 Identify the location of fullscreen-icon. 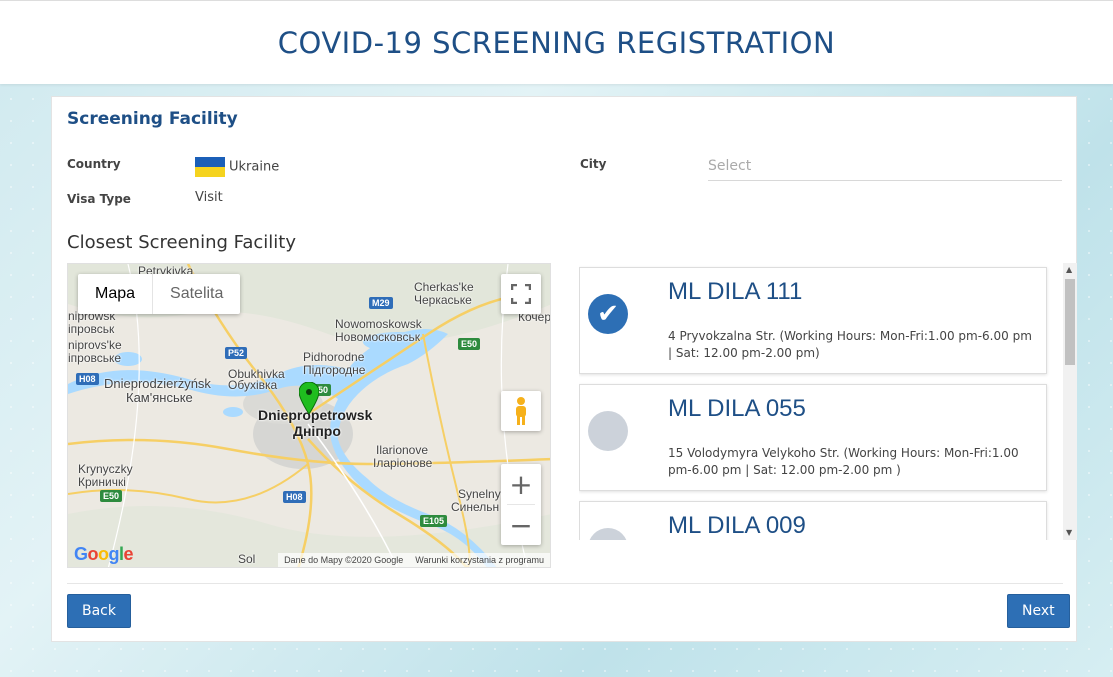
(521, 294).